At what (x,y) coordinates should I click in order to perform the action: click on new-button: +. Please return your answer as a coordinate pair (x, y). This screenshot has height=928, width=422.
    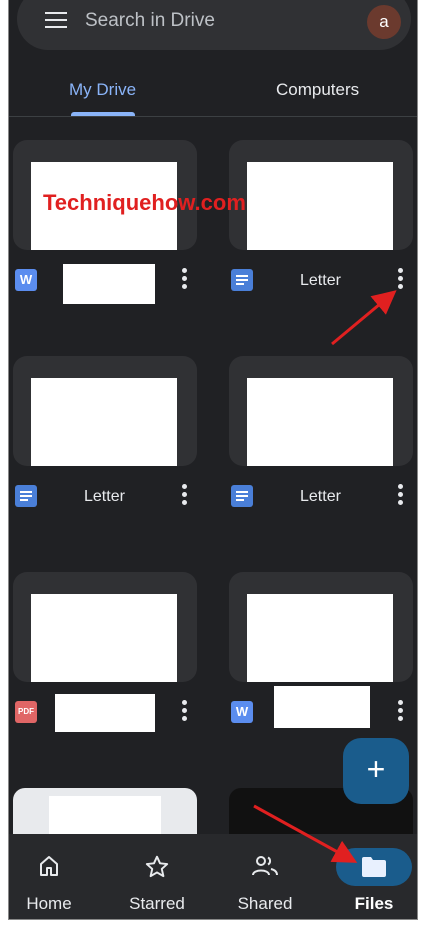
    Looking at the image, I should click on (376, 771).